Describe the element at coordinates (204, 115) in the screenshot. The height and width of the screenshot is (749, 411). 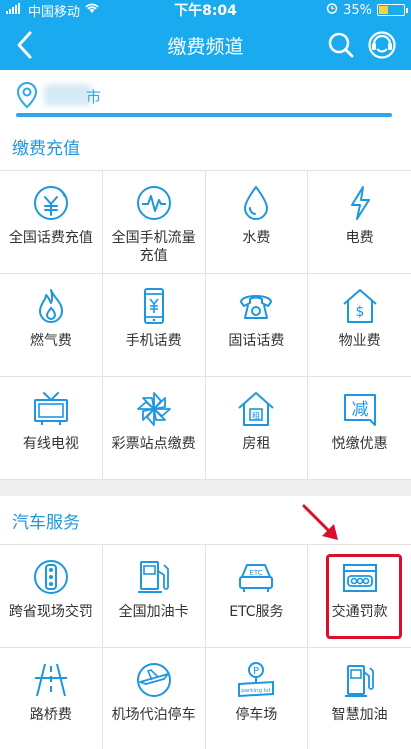
I see `location-underline` at that location.